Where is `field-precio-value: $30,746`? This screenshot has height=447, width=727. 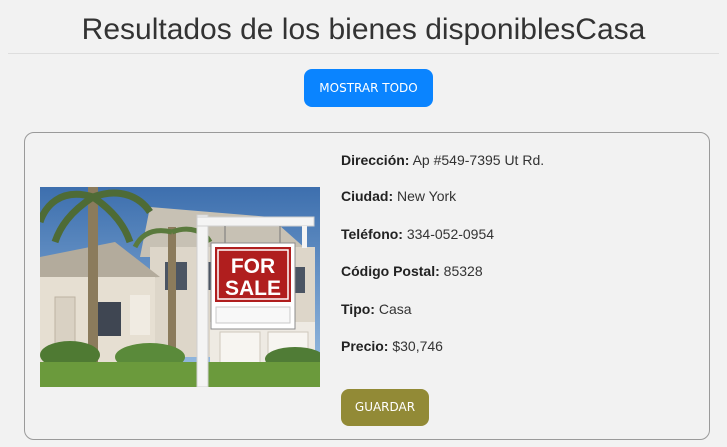
field-precio-value: $30,746 is located at coordinates (417, 346).